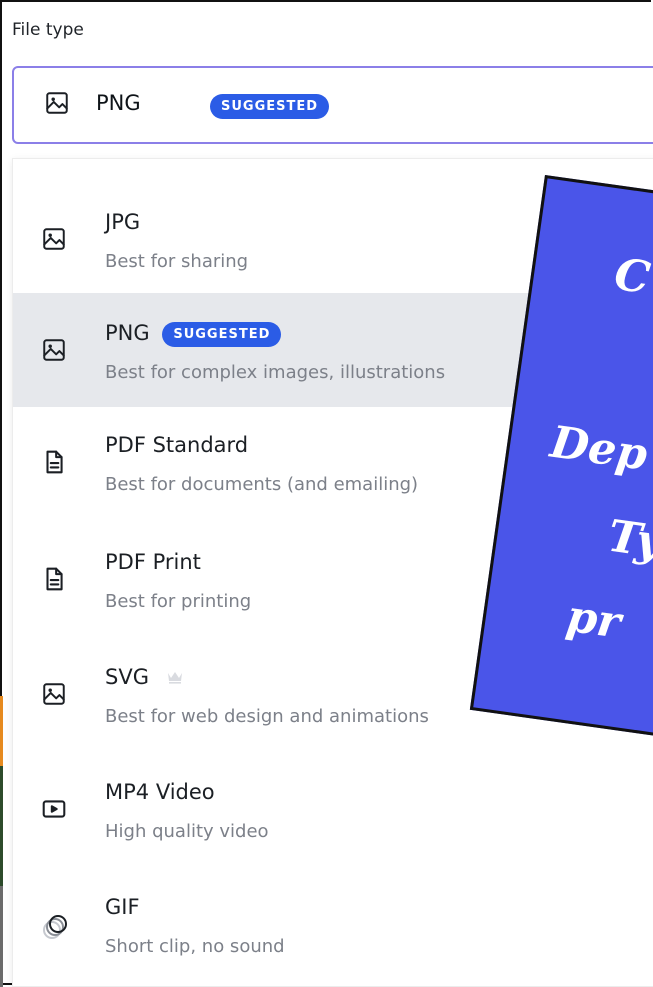 Image resolution: width=653 pixels, height=987 pixels. Describe the element at coordinates (333, 809) in the screenshot. I see `option-mp4-video: MP4 Video High quality video` at that location.